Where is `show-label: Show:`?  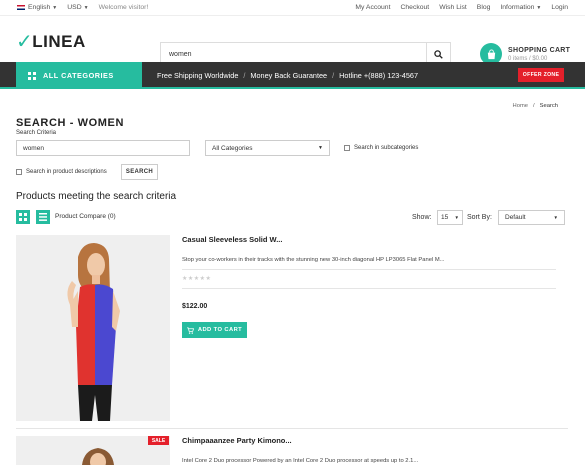
show-label: Show: is located at coordinates (422, 217).